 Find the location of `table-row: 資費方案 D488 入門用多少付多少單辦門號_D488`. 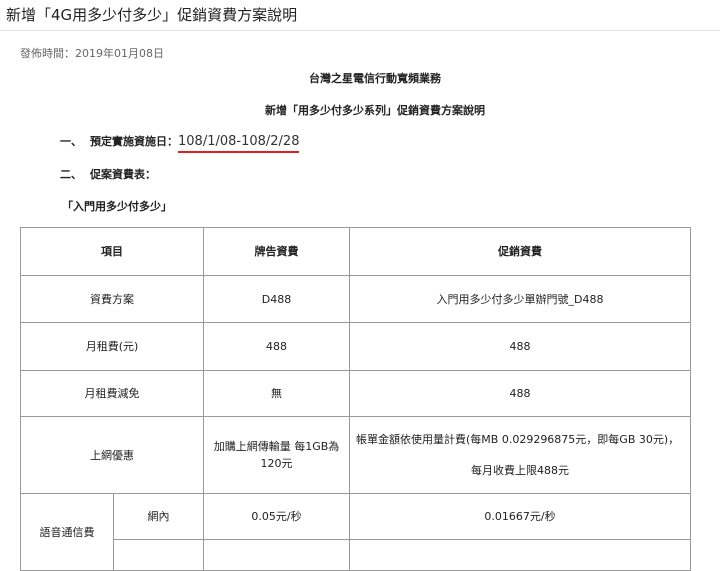

table-row: 資費方案 D488 入門用多少付多少單辦門號_D488 is located at coordinates (355, 299).